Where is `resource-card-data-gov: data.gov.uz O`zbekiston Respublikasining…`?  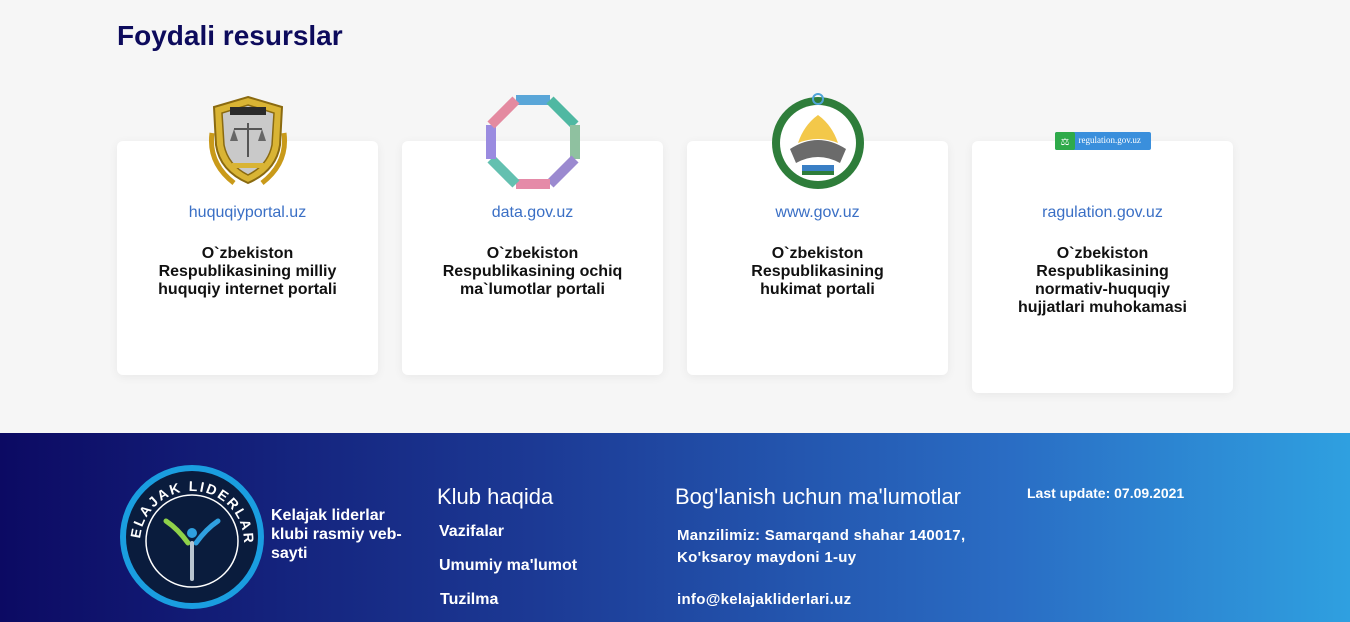
resource-card-data-gov: data.gov.uz O`zbekiston Respublikasining… is located at coordinates (532, 235).